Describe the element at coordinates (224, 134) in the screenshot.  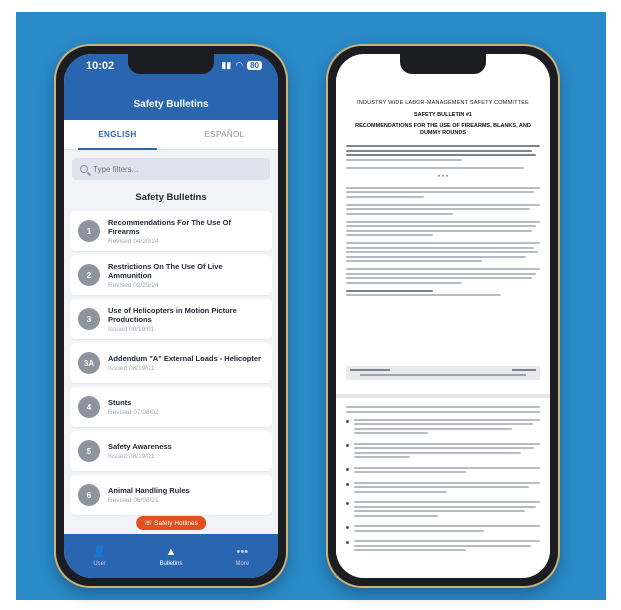
I see `tab-espanol: ESPAÑOL` at that location.